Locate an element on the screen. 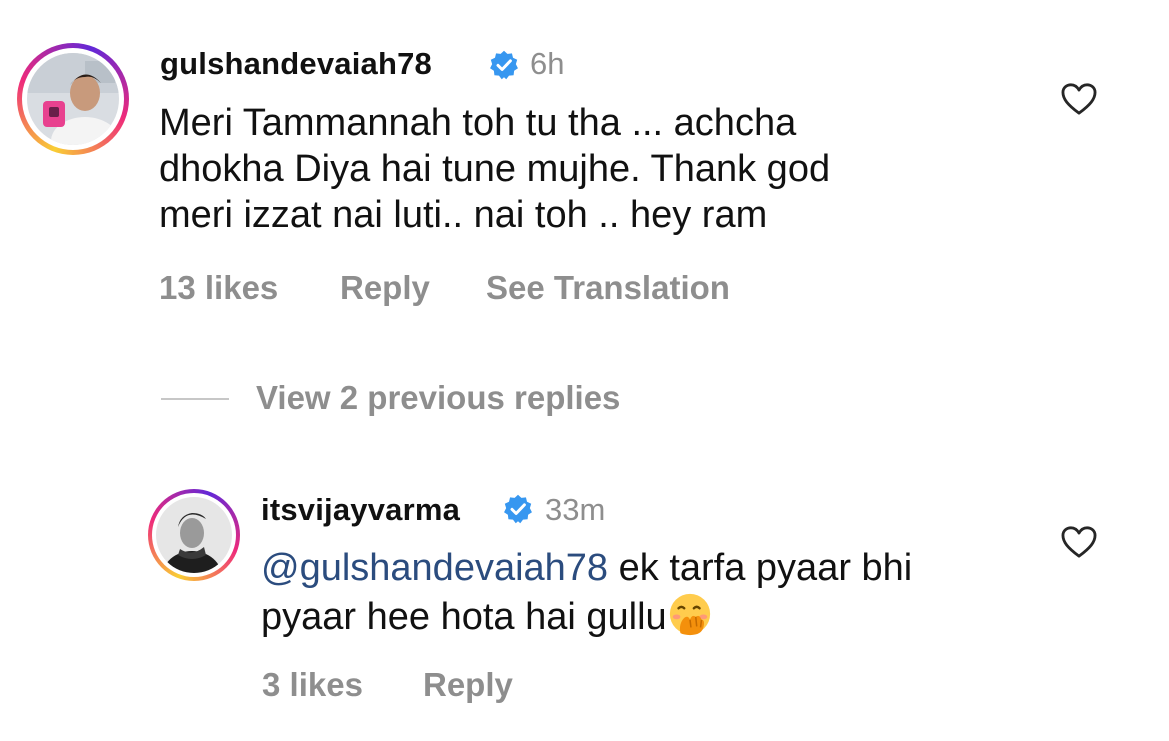 Image resolution: width=1169 pixels, height=741 pixels. comment-timestamp: 6h is located at coordinates (547, 63).